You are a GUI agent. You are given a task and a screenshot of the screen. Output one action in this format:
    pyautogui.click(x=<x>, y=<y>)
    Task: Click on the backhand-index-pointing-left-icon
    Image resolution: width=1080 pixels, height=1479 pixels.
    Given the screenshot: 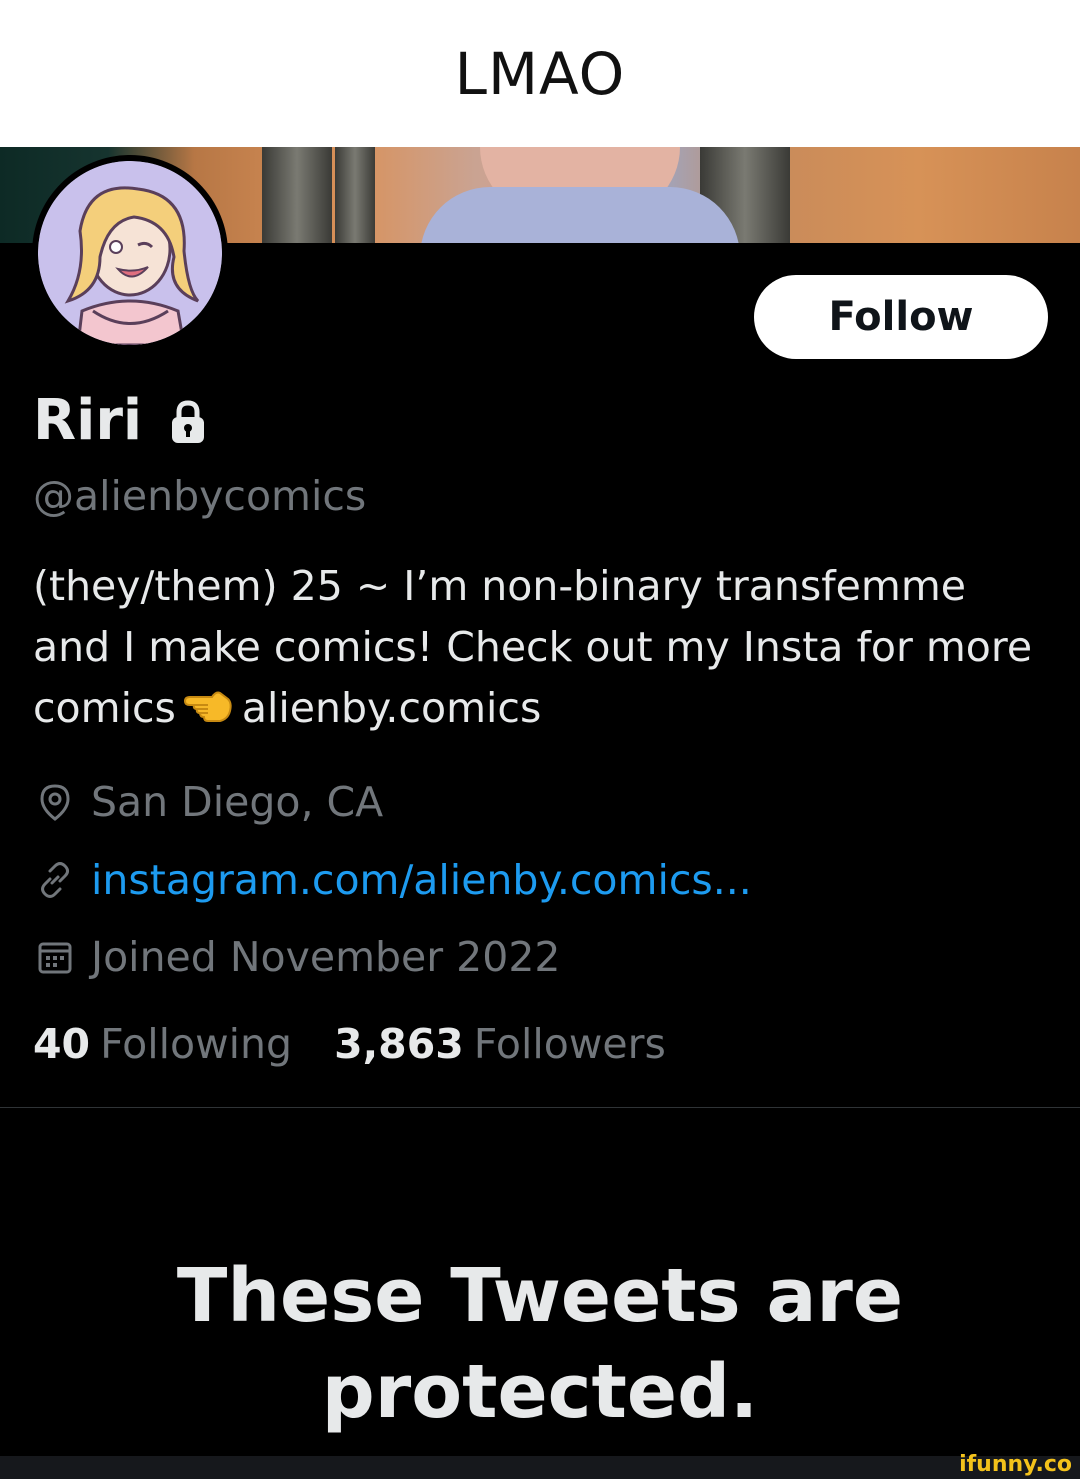 What is the action you would take?
    pyautogui.click(x=208, y=711)
    